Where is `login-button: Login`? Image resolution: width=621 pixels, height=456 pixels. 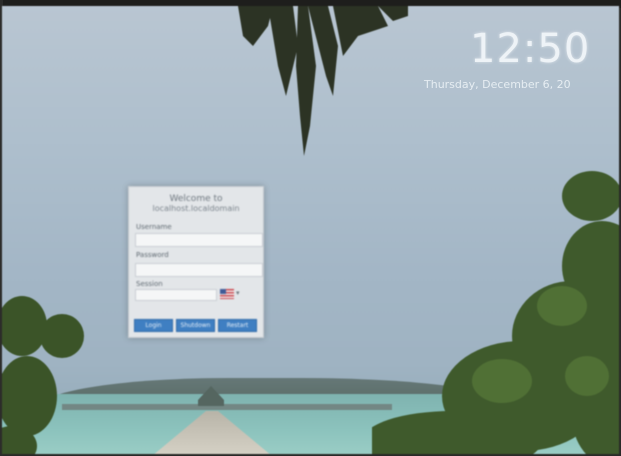 login-button: Login is located at coordinates (153, 325).